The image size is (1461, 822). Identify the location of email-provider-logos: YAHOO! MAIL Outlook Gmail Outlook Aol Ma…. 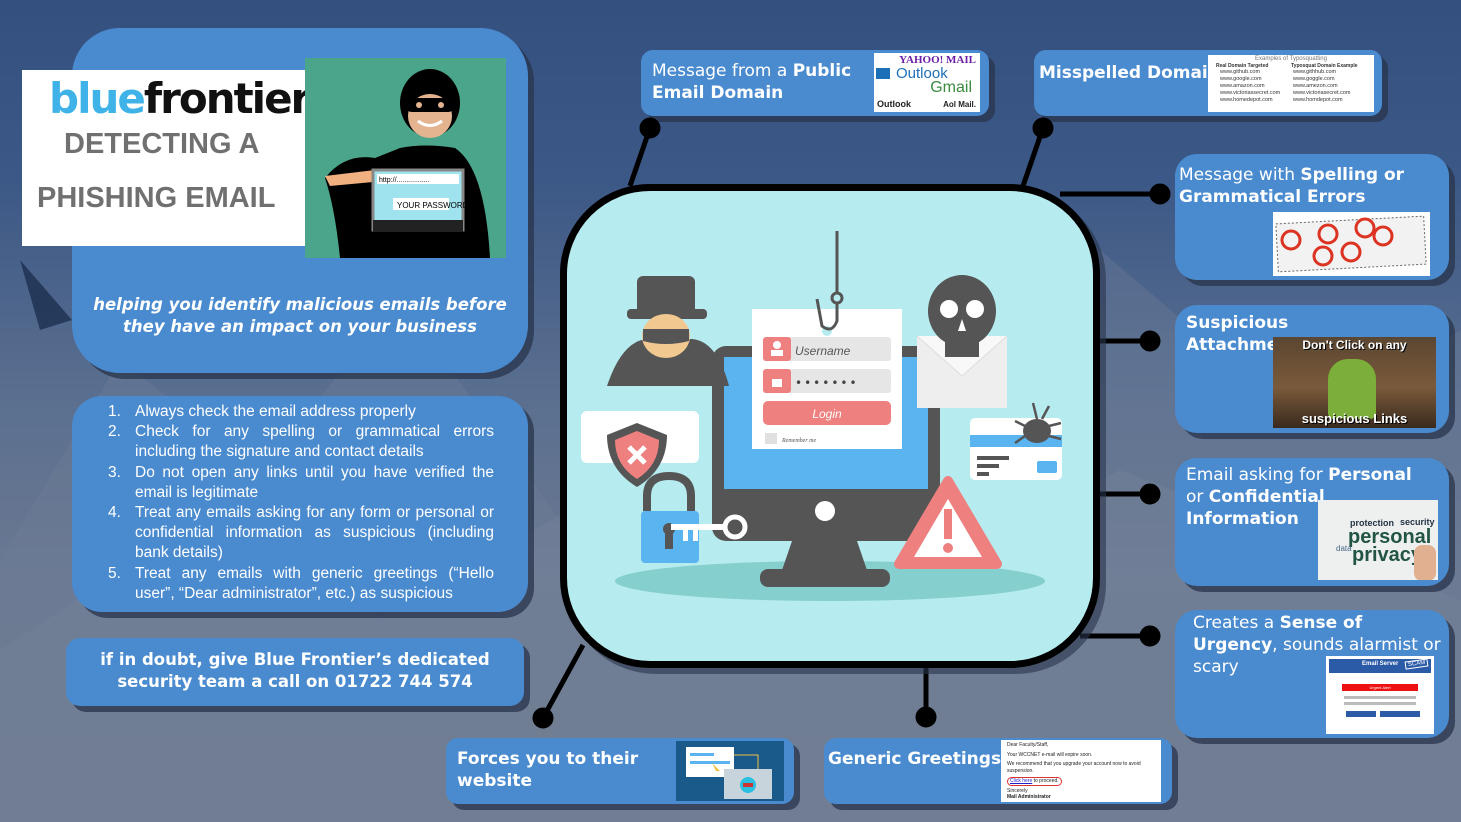
(927, 82).